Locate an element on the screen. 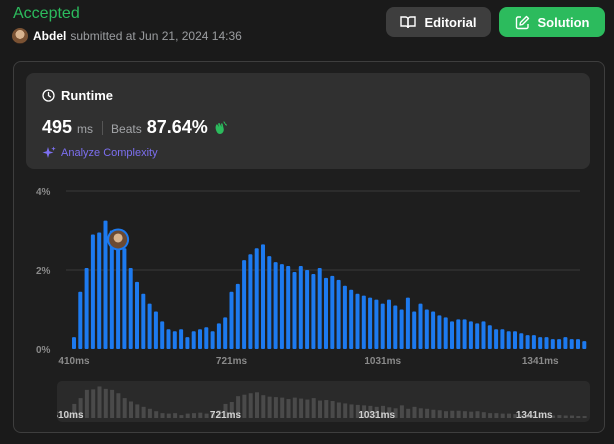 The image size is (614, 444). x-tick-label: 1031ms is located at coordinates (382, 361).